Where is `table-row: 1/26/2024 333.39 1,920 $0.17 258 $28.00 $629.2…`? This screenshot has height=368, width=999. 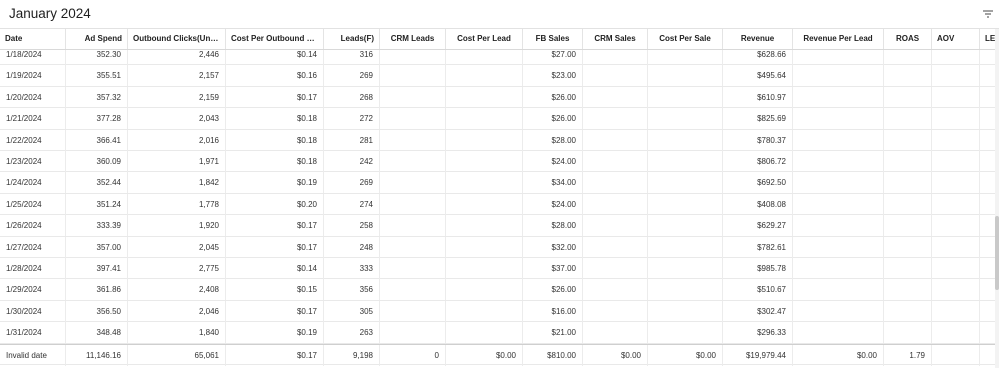
table-row: 1/26/2024 333.39 1,920 $0.17 258 $28.00 $629.2… is located at coordinates (497, 226).